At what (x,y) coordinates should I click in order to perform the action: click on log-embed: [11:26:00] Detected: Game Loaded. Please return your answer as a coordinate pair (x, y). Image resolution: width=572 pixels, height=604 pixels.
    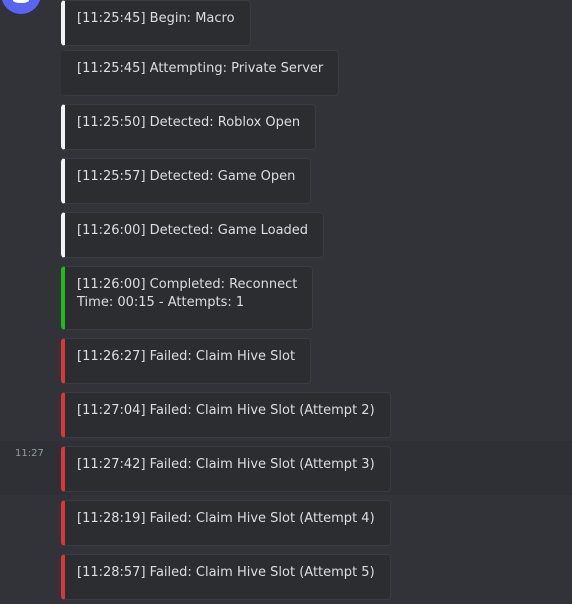
    Looking at the image, I should click on (193, 235).